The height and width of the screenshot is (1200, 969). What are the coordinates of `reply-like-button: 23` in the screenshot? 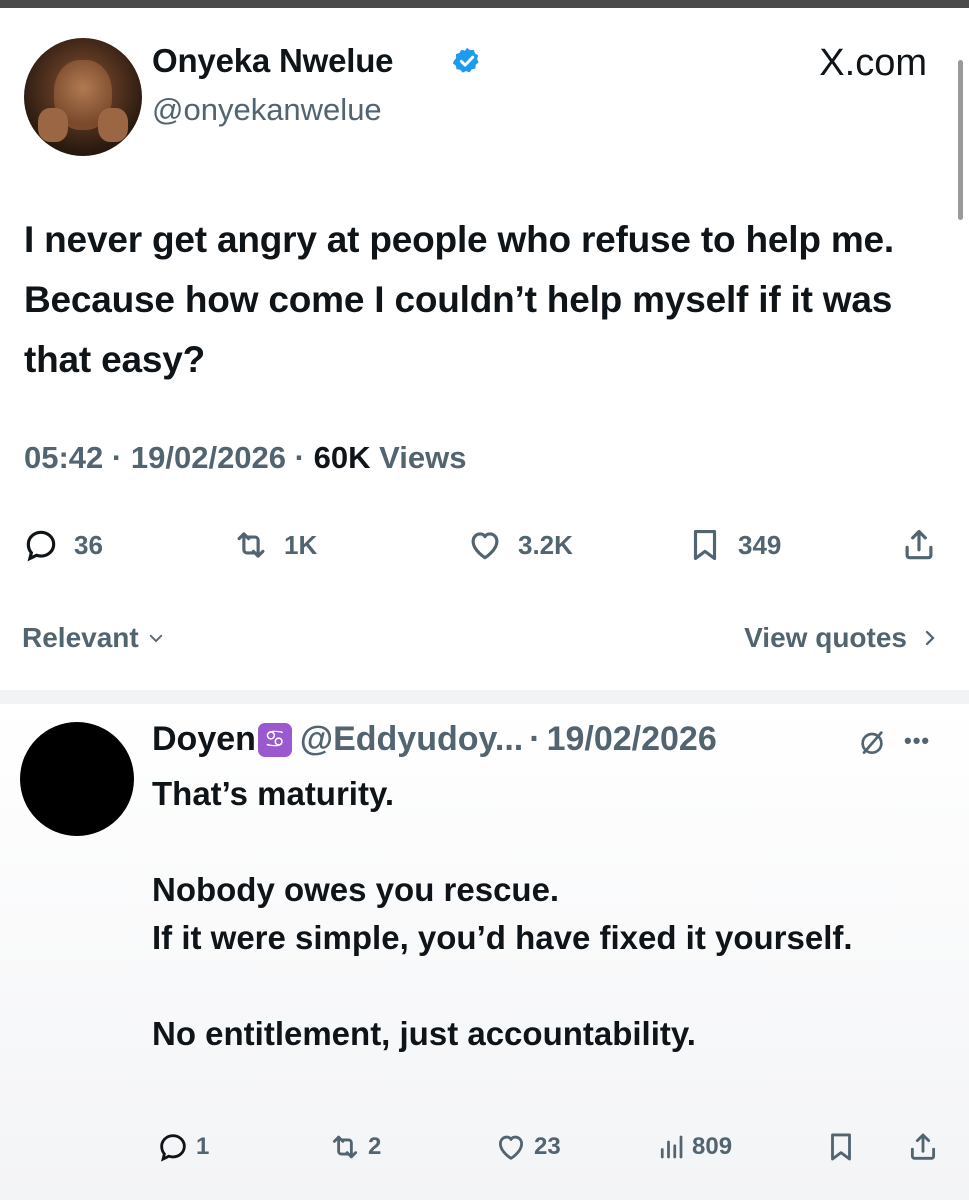 It's located at (527, 1147).